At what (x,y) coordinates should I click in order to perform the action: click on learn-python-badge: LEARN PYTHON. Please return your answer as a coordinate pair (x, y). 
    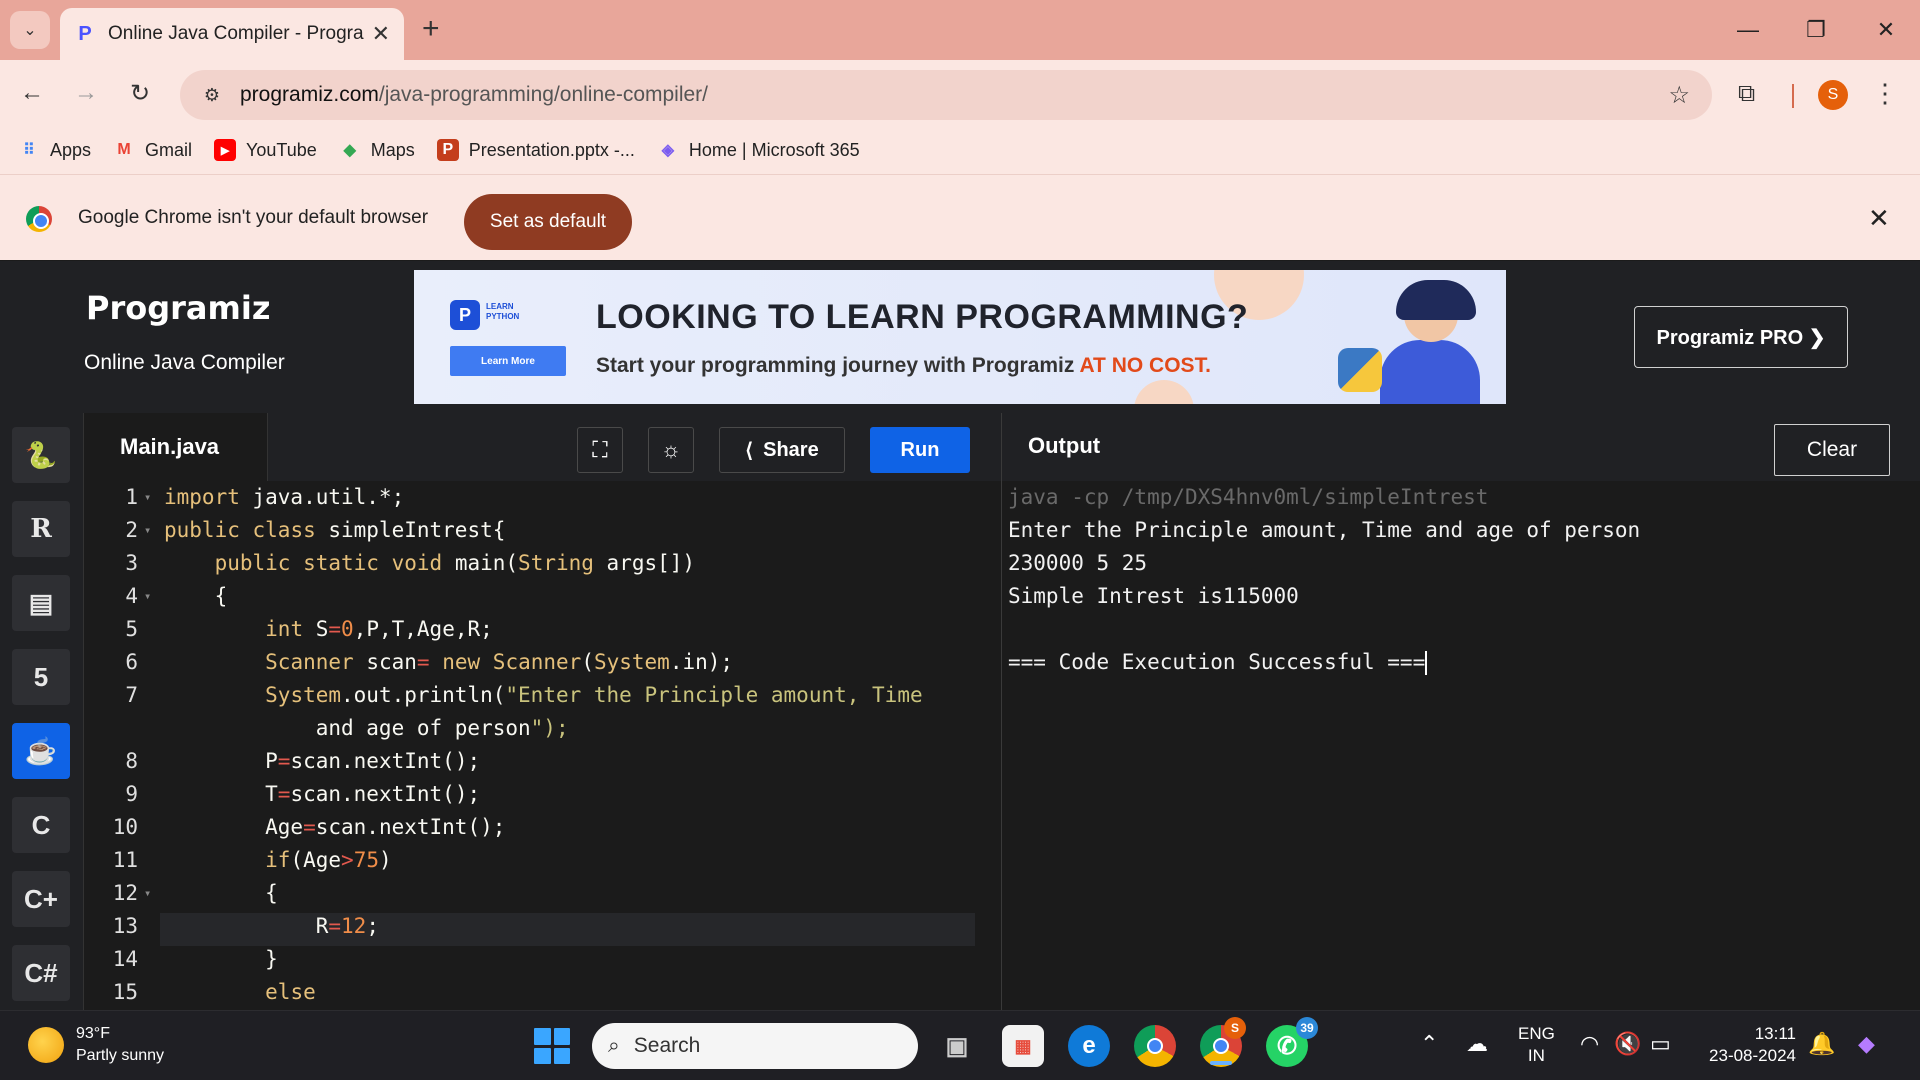
    Looking at the image, I should click on (502, 312).